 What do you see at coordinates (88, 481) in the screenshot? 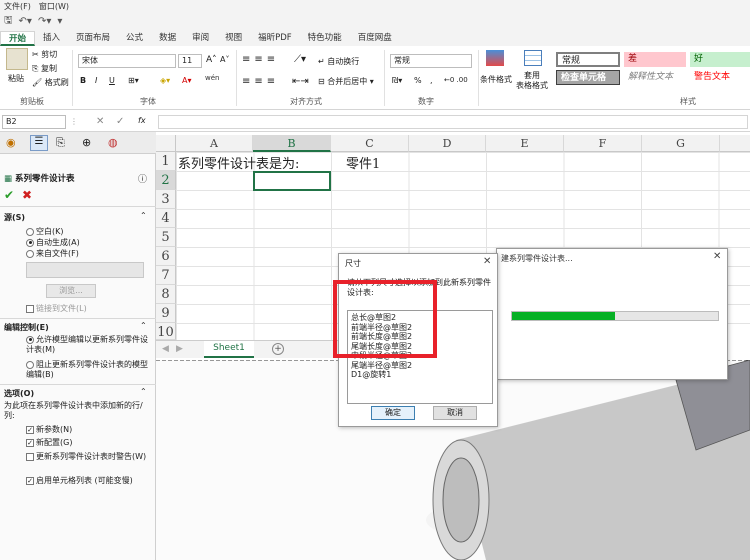
I see `checkbox-enable-cell-list: ✓ 启用单元格列表 (可能变慢)` at bounding box center [88, 481].